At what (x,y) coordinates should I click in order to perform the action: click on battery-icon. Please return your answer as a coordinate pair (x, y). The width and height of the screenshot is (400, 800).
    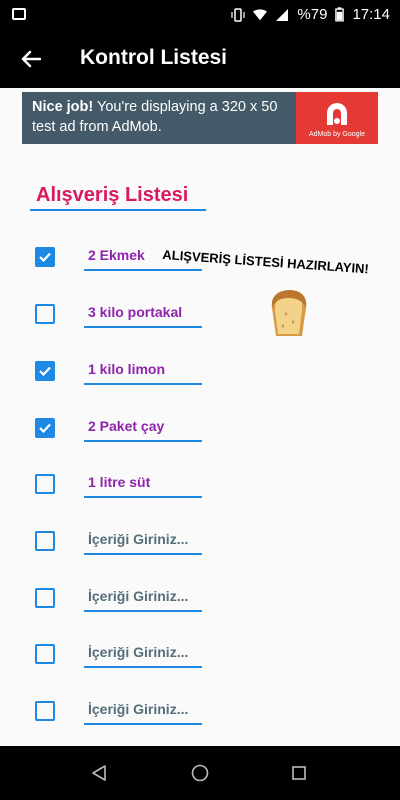
    Looking at the image, I should click on (340, 14).